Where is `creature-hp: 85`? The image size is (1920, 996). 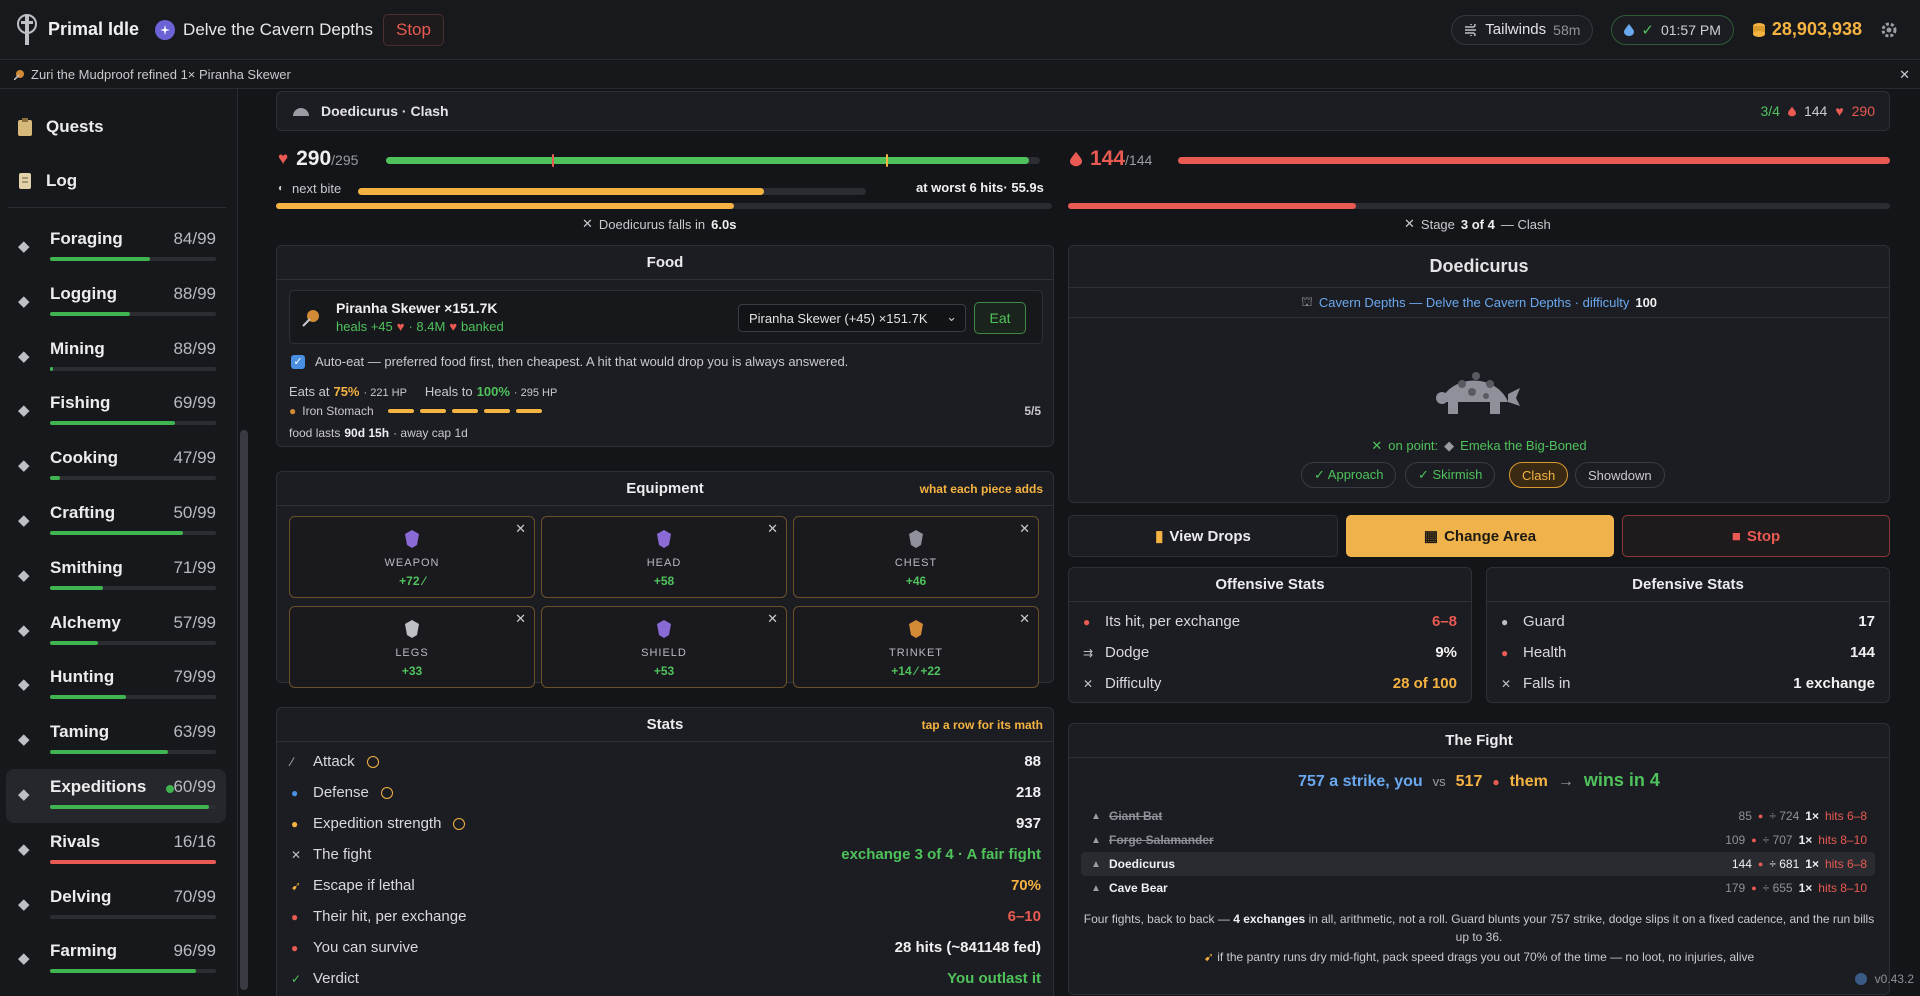 creature-hp: 85 is located at coordinates (1745, 816).